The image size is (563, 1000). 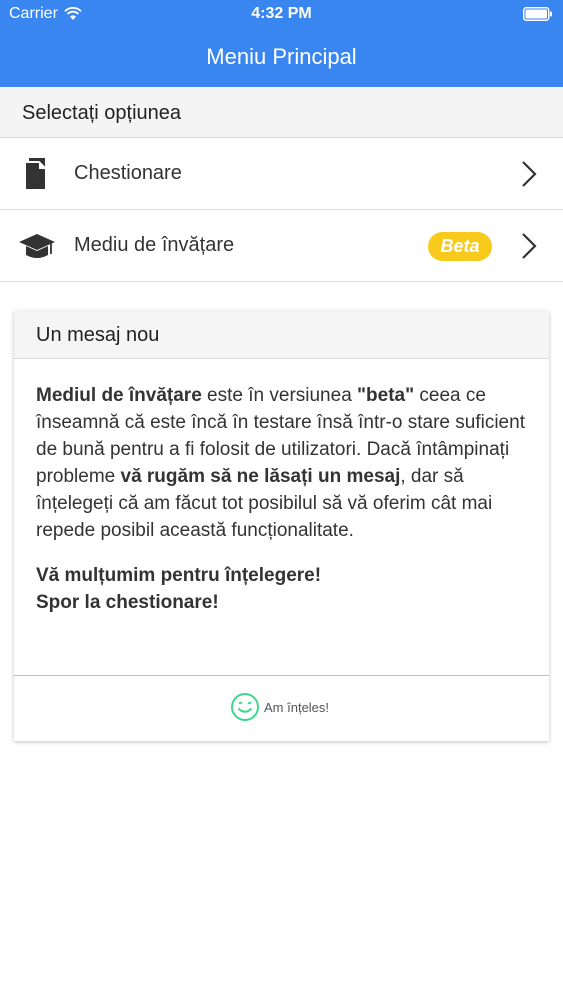 I want to click on page-title: Meniu Principal, so click(x=281, y=56).